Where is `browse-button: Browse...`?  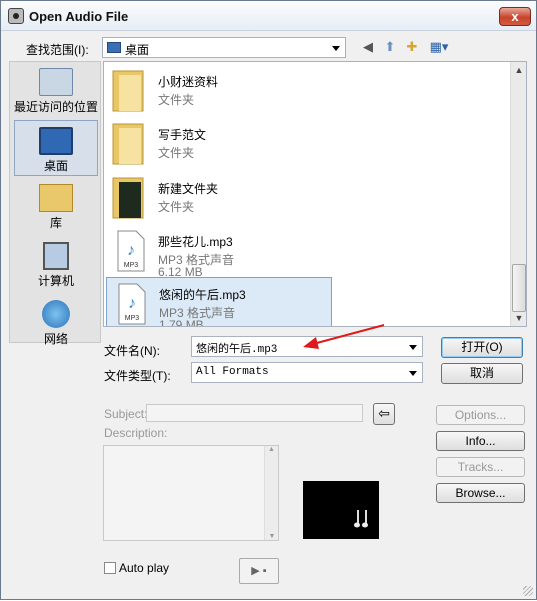 browse-button: Browse... is located at coordinates (480, 493).